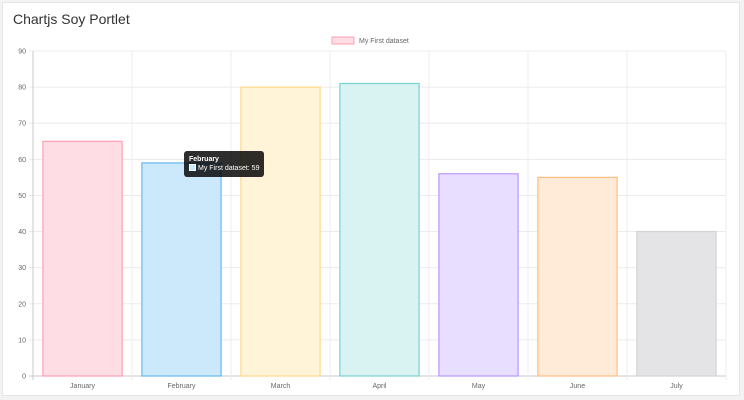 This screenshot has height=400, width=744. What do you see at coordinates (281, 386) in the screenshot?
I see `x-tick-label: March` at bounding box center [281, 386].